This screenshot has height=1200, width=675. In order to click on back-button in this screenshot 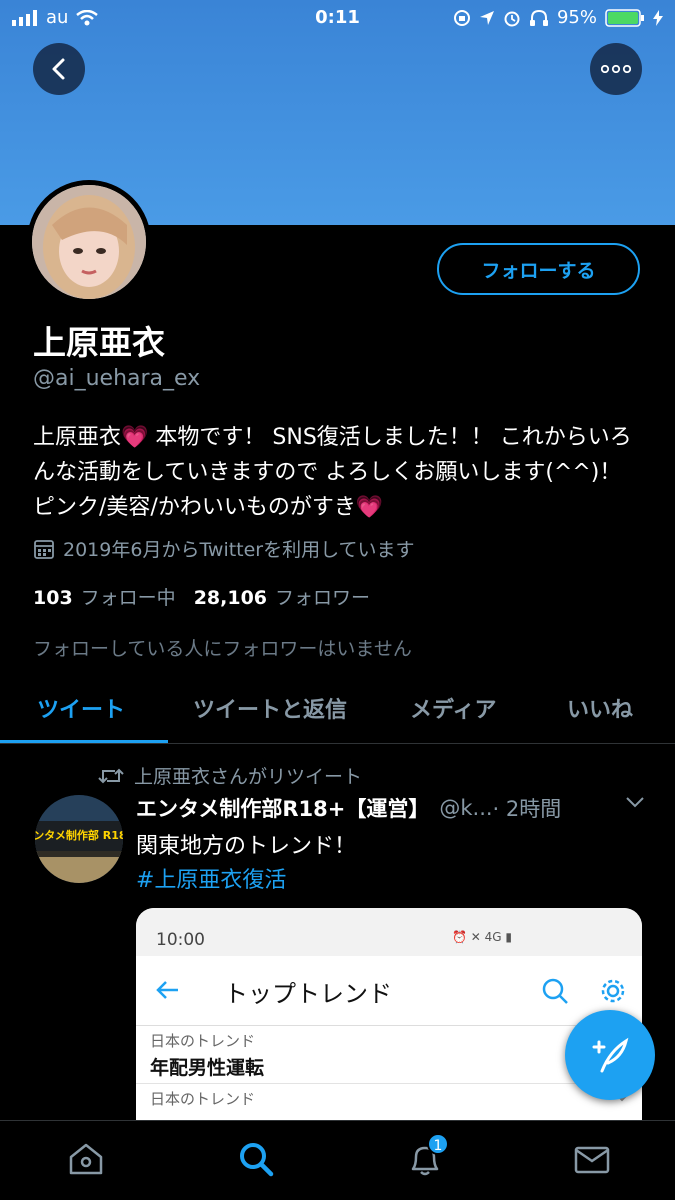, I will do `click(59, 69)`.